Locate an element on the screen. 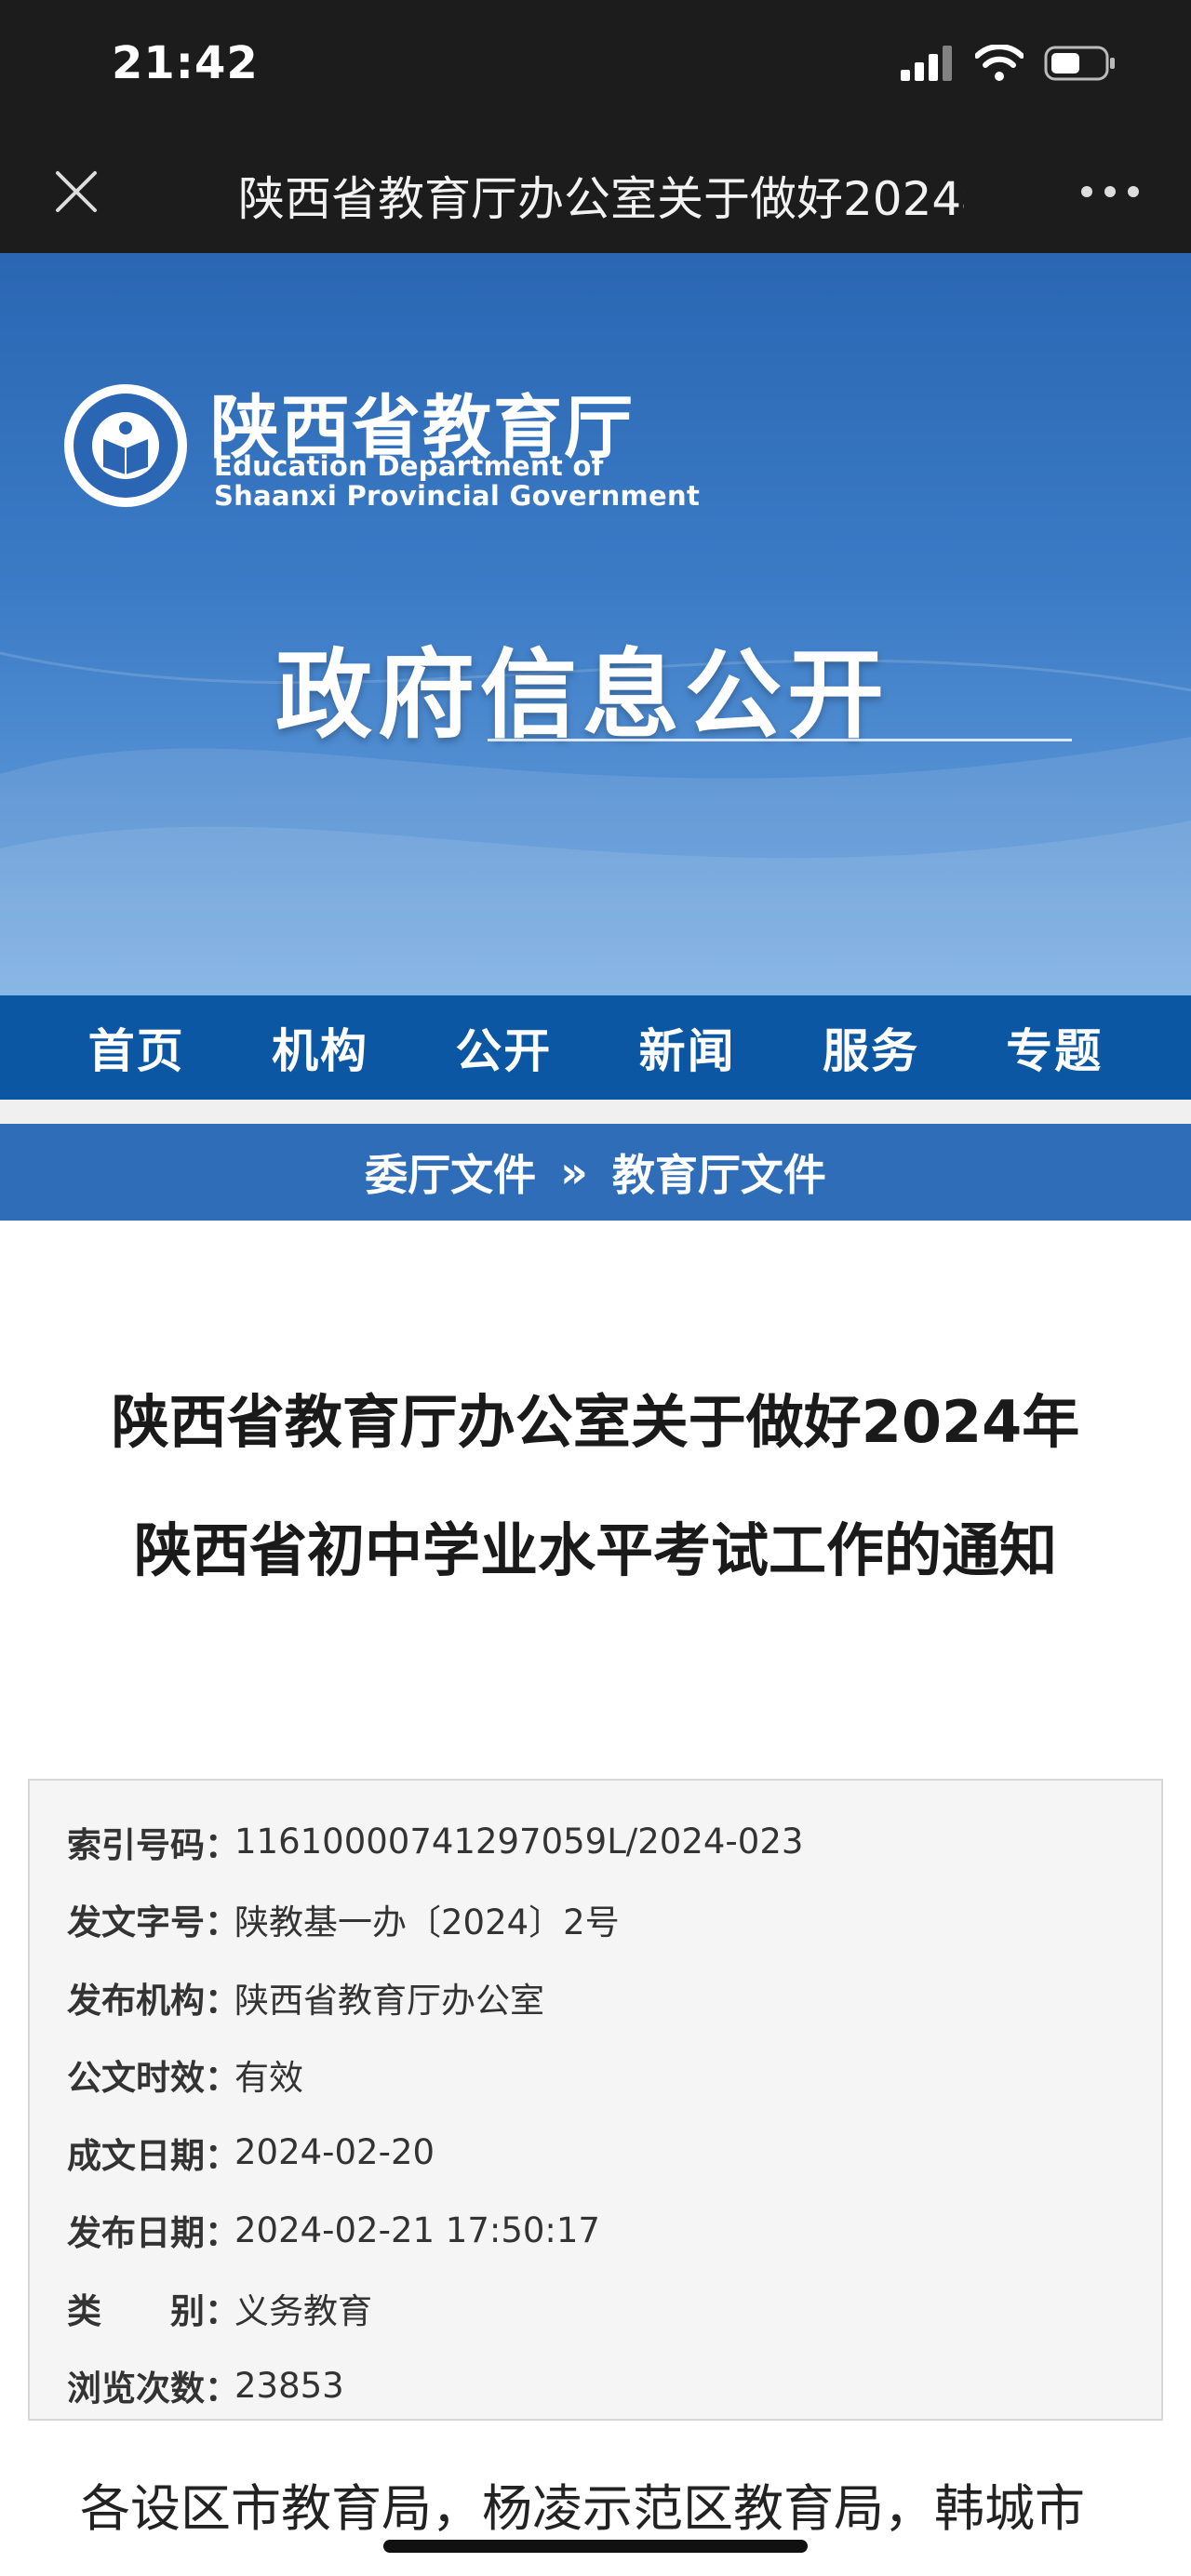 The image size is (1191, 2576). meta-row-written-date: 成文日期： 2024-02-20 is located at coordinates (595, 2153).